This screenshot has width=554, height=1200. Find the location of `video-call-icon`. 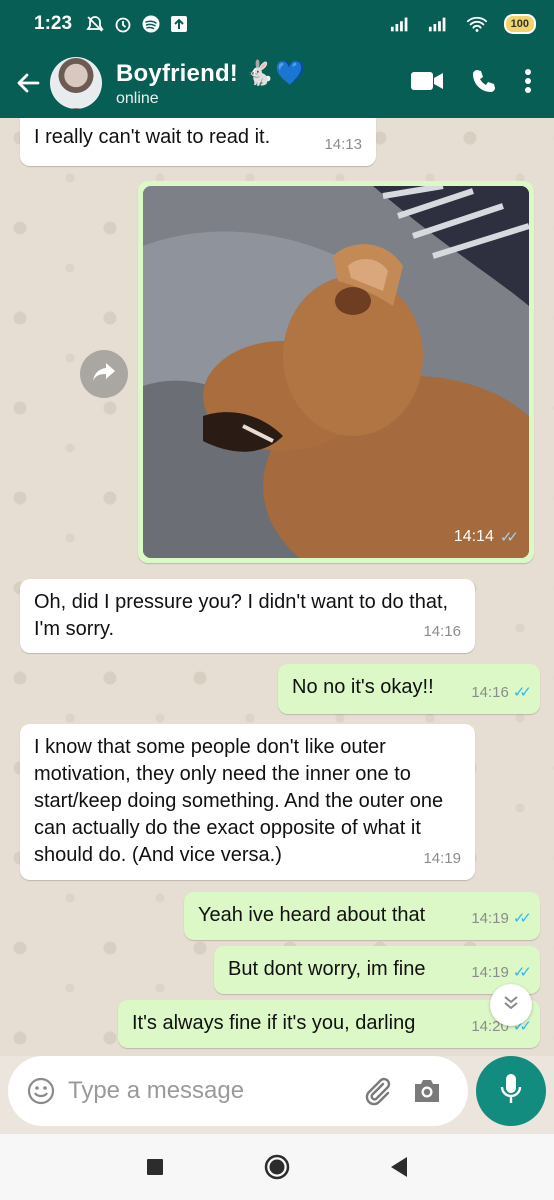

video-call-icon is located at coordinates (427, 83).